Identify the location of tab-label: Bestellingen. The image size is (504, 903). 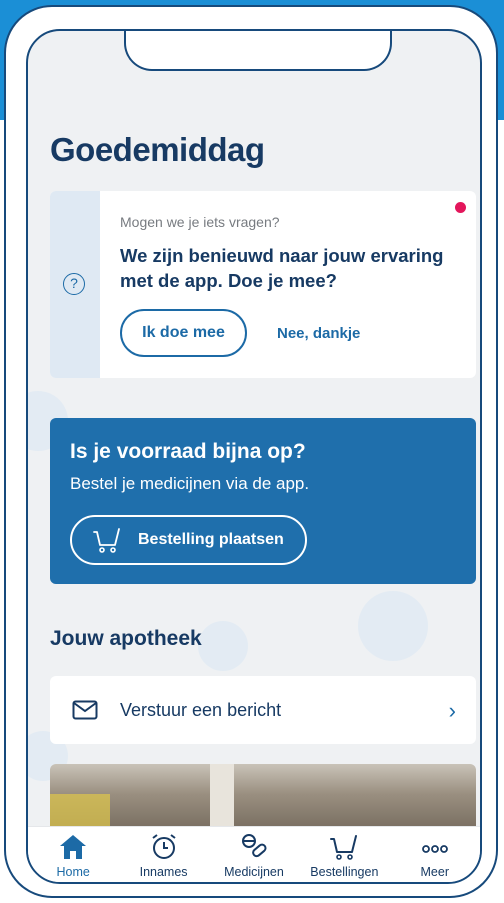
(344, 872).